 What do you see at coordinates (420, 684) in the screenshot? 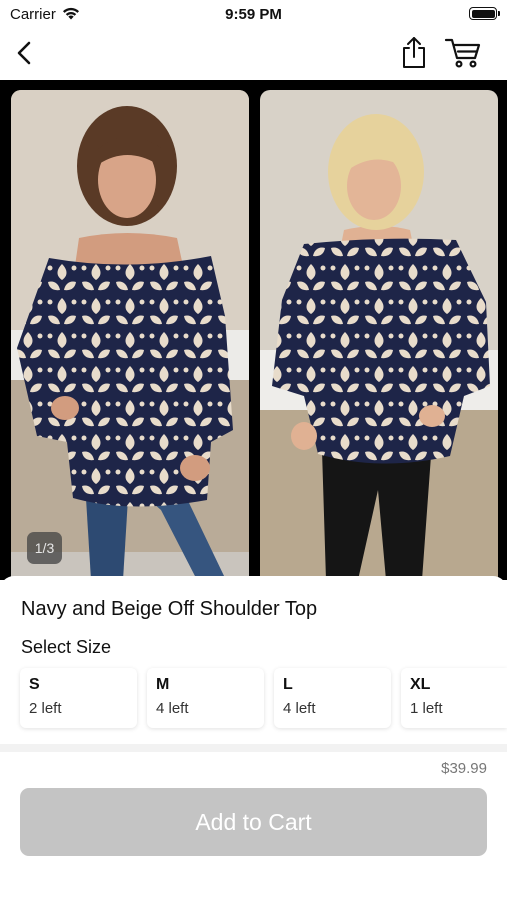
I see `size-code: XL` at bounding box center [420, 684].